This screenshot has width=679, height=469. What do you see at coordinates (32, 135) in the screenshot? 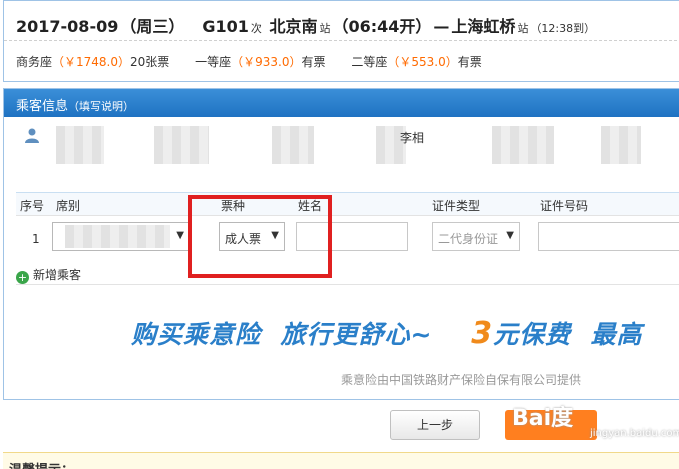
I see `person-icon` at bounding box center [32, 135].